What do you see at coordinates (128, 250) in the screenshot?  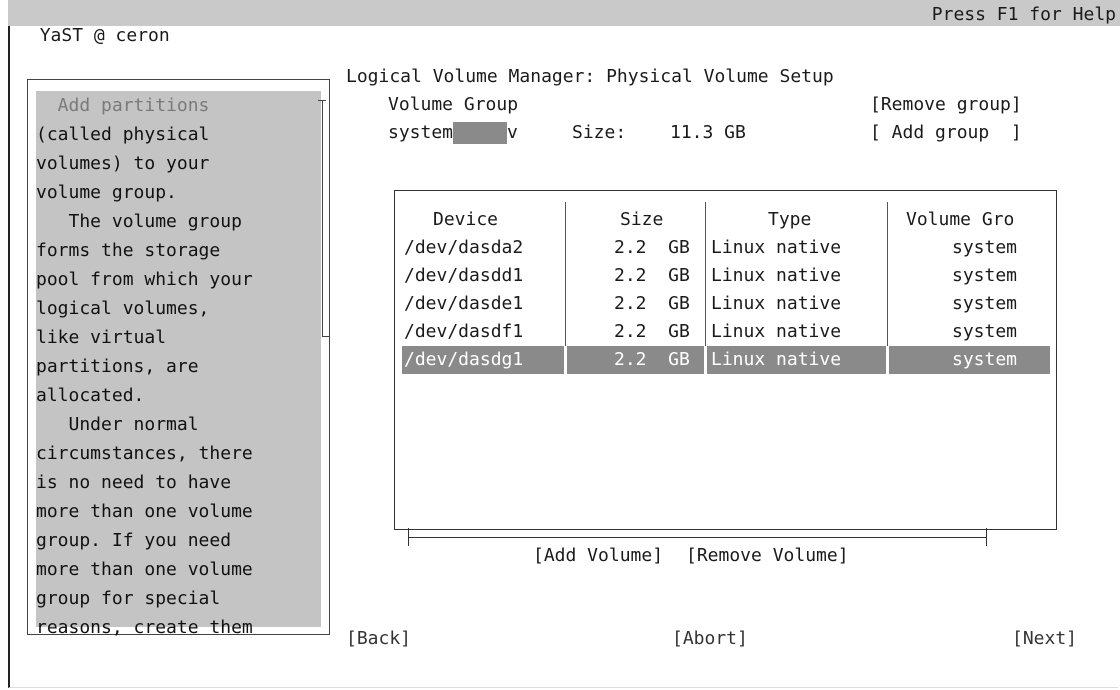 I see `help-line: forms the storage` at bounding box center [128, 250].